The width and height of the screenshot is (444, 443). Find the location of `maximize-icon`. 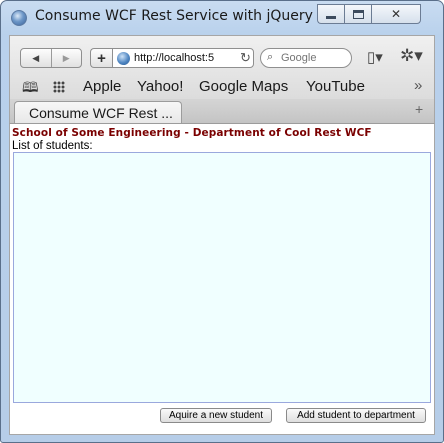

maximize-icon is located at coordinates (358, 14).